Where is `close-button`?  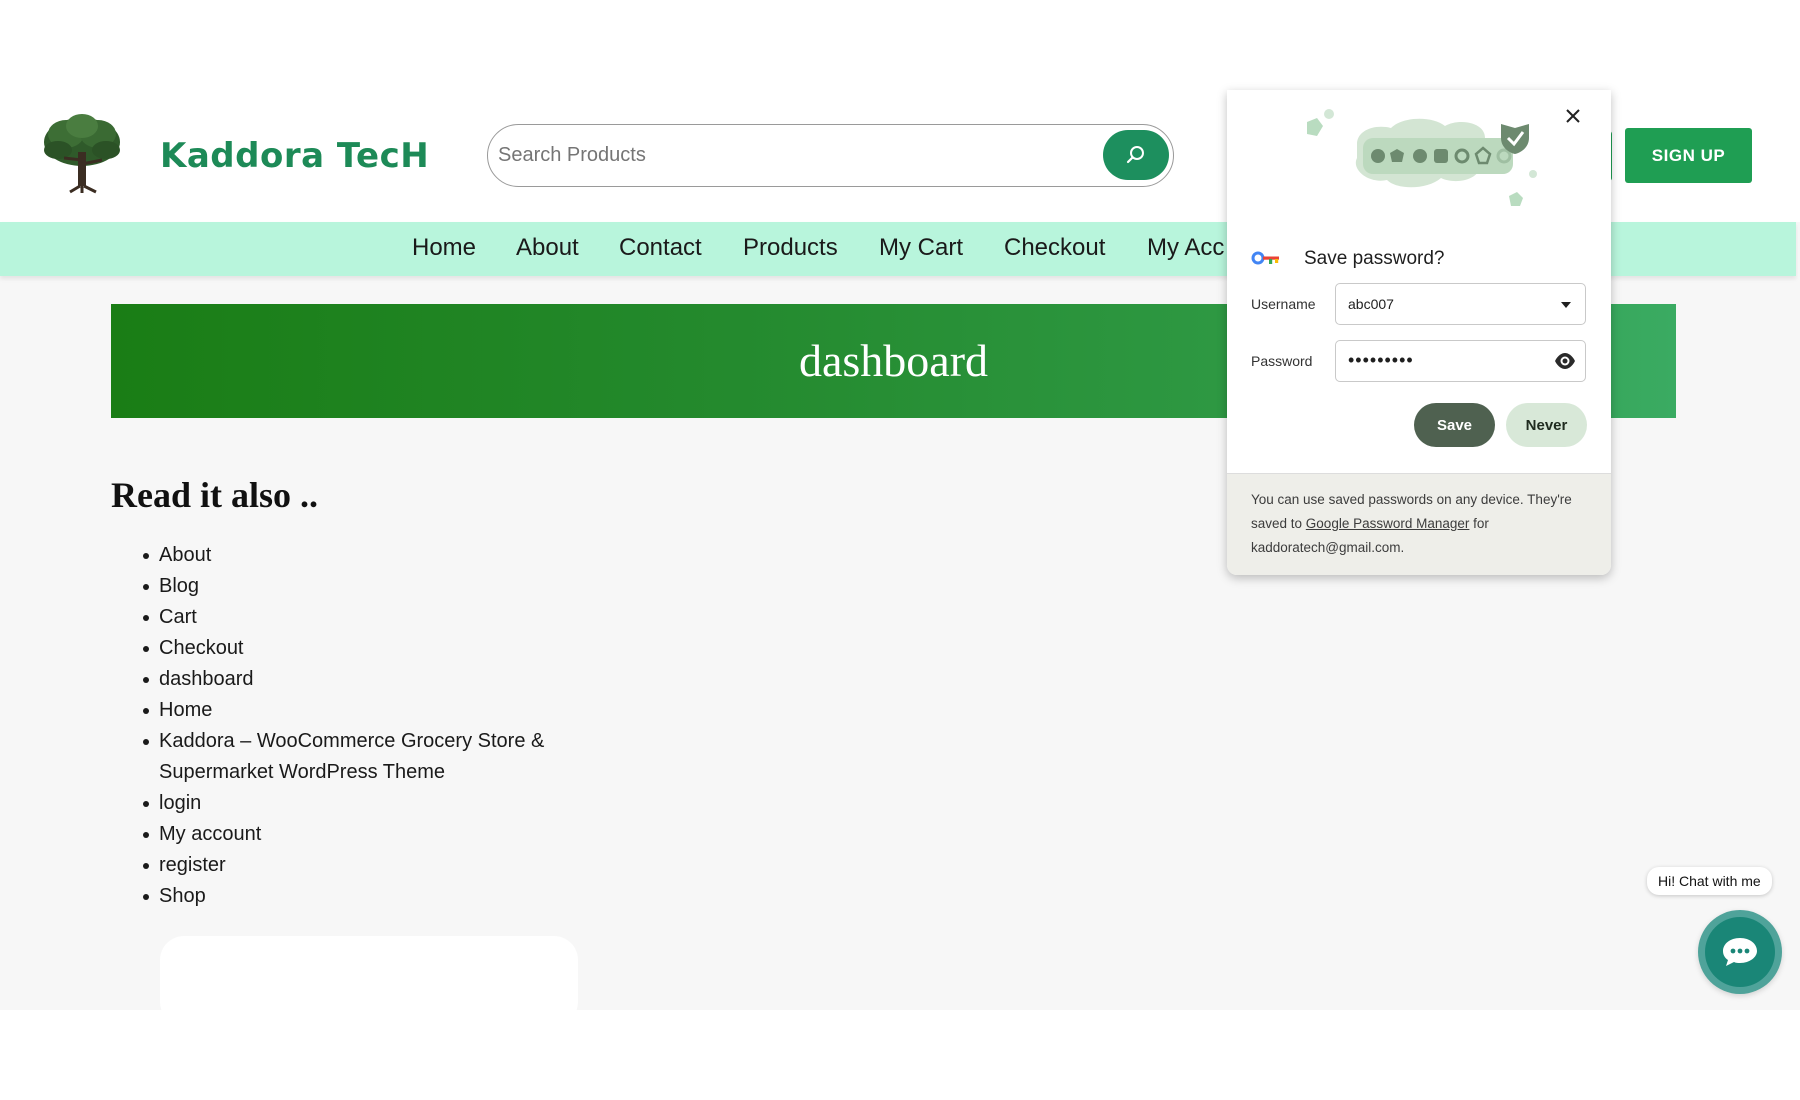
close-button is located at coordinates (1573, 116).